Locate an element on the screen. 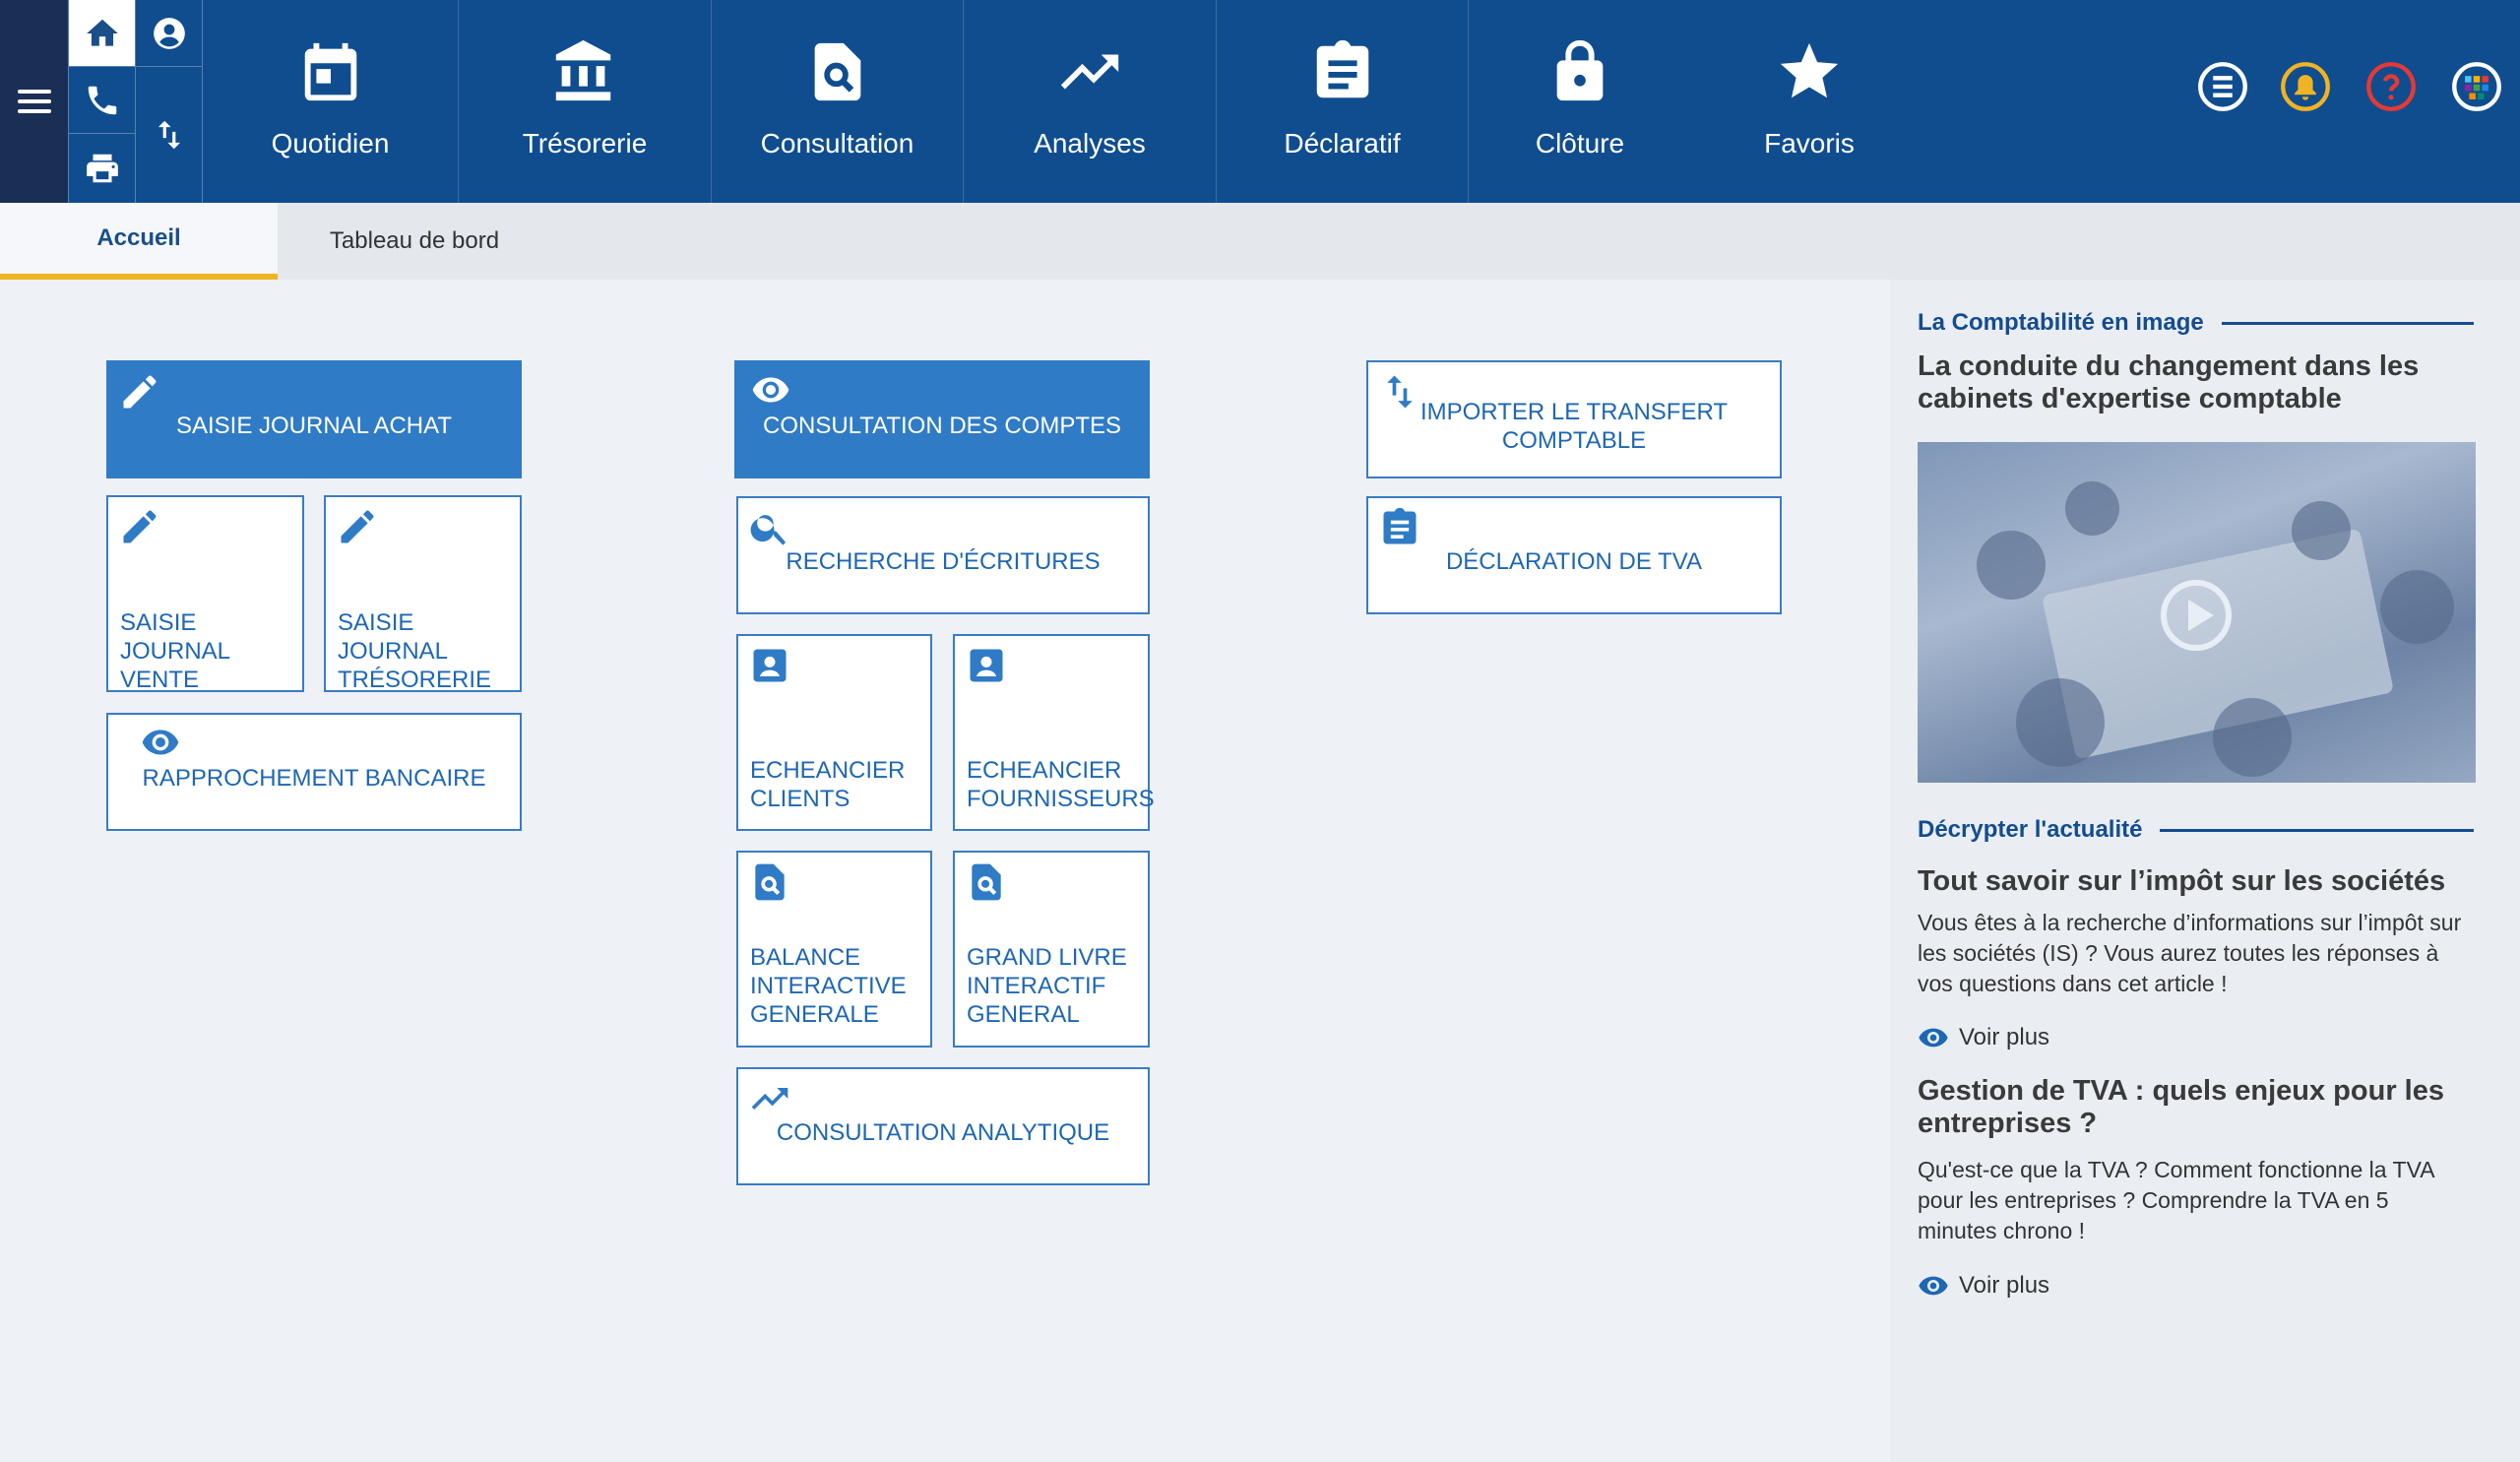 The image size is (2520, 1462). transfer-button is located at coordinates (169, 135).